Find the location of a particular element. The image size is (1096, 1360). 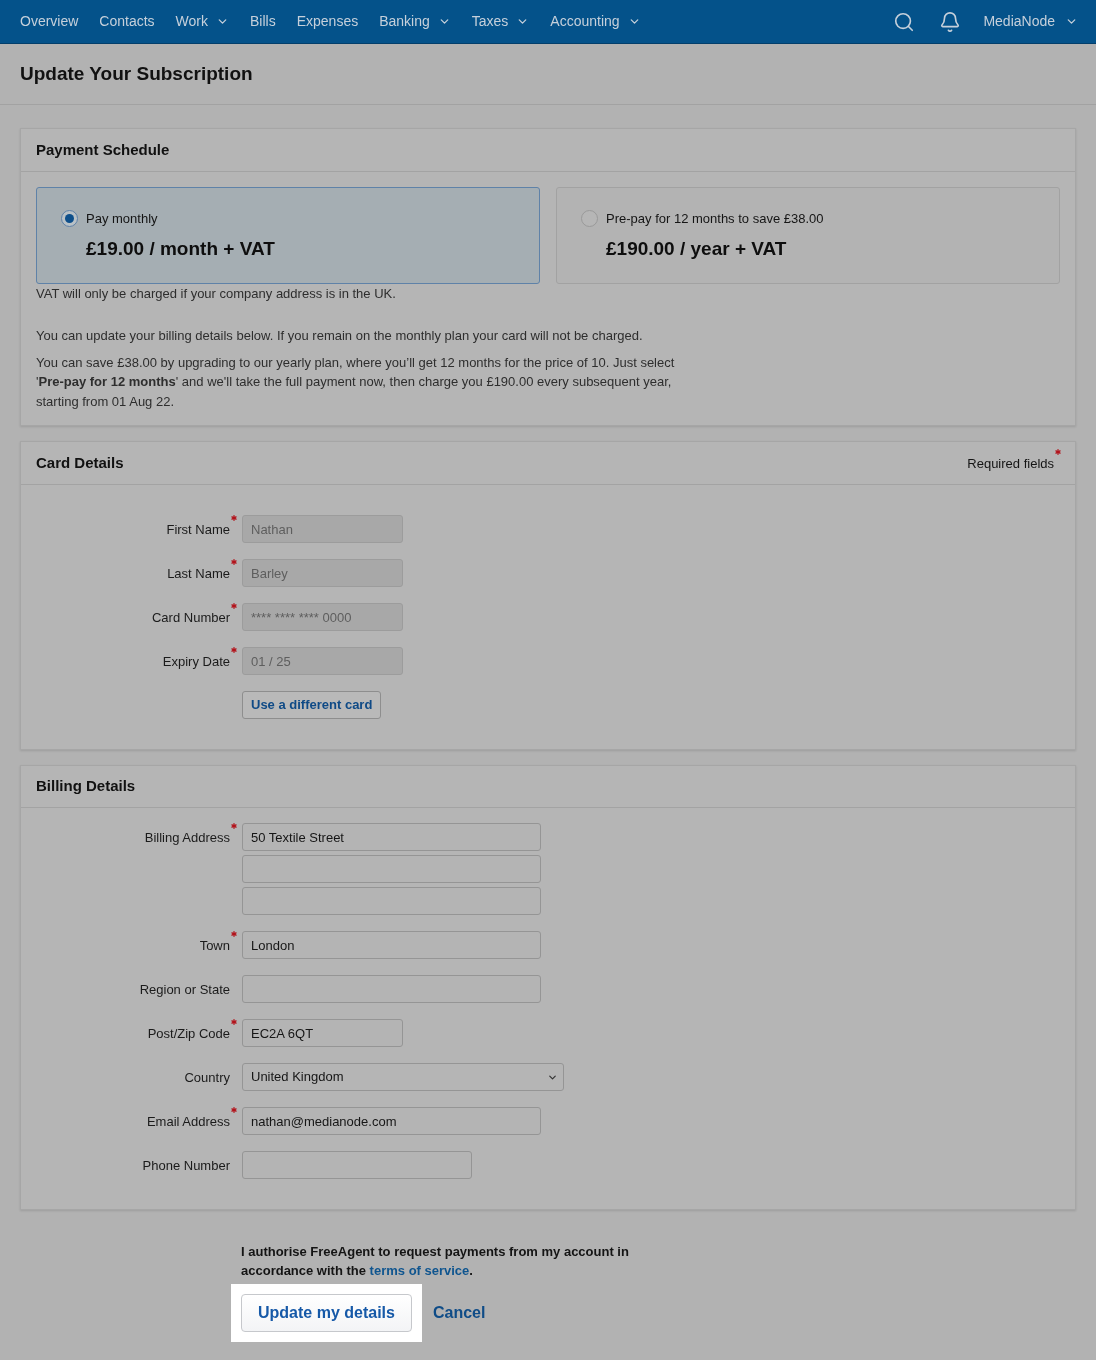

field-label: Expiry Date is located at coordinates (196, 661).